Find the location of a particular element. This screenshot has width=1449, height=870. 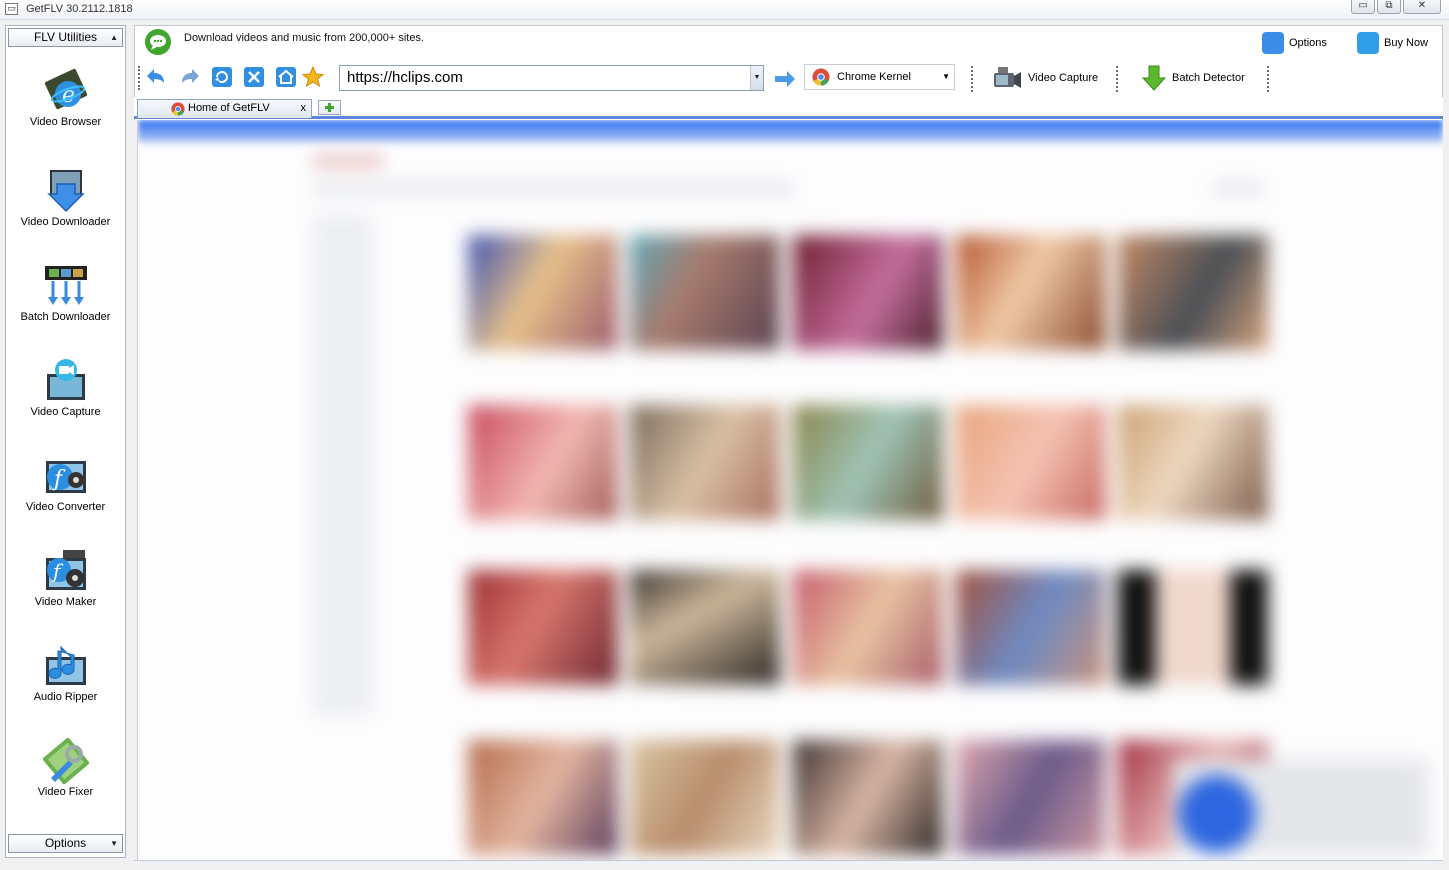

options-label: Options is located at coordinates (1308, 43).